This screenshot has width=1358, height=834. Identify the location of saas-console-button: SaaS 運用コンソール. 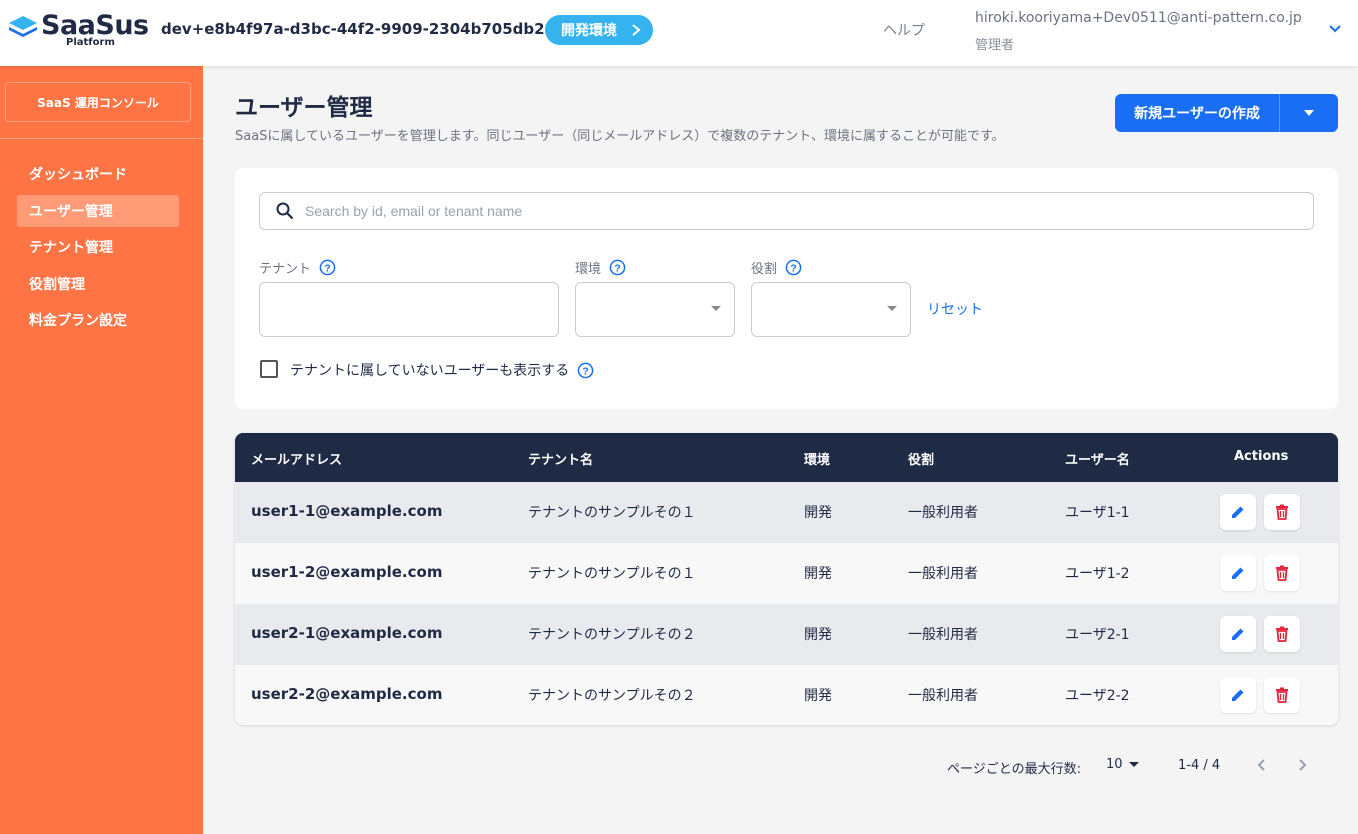
(98, 102).